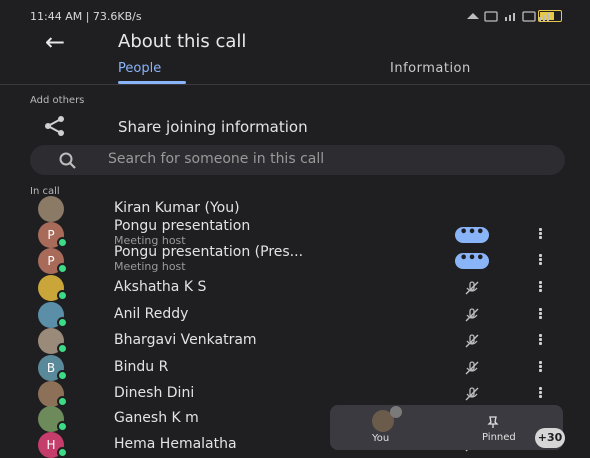 The height and width of the screenshot is (458, 590). I want to click on section-label-add-others: Add others, so click(57, 100).